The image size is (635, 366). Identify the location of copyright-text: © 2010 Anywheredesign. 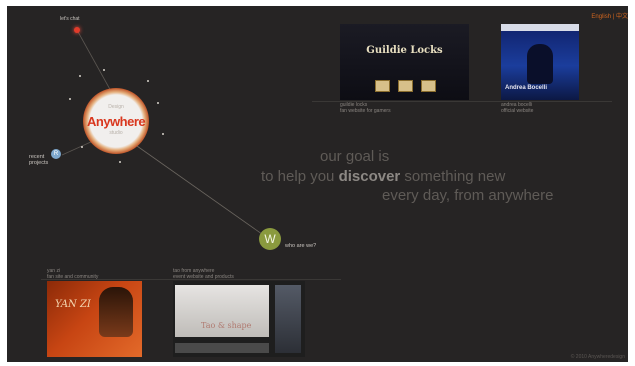
(597, 357).